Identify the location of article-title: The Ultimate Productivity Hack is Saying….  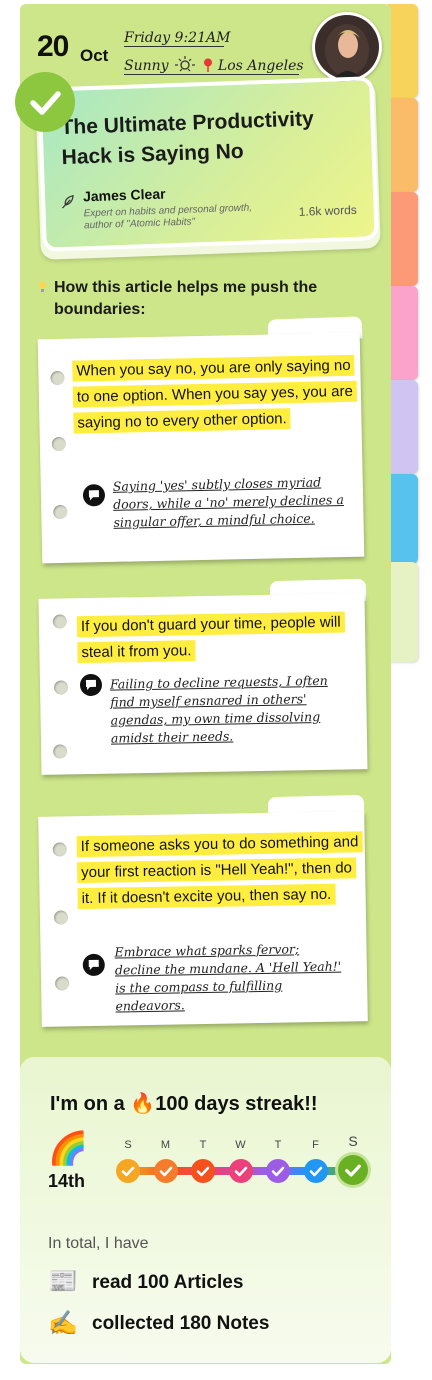
(187, 138).